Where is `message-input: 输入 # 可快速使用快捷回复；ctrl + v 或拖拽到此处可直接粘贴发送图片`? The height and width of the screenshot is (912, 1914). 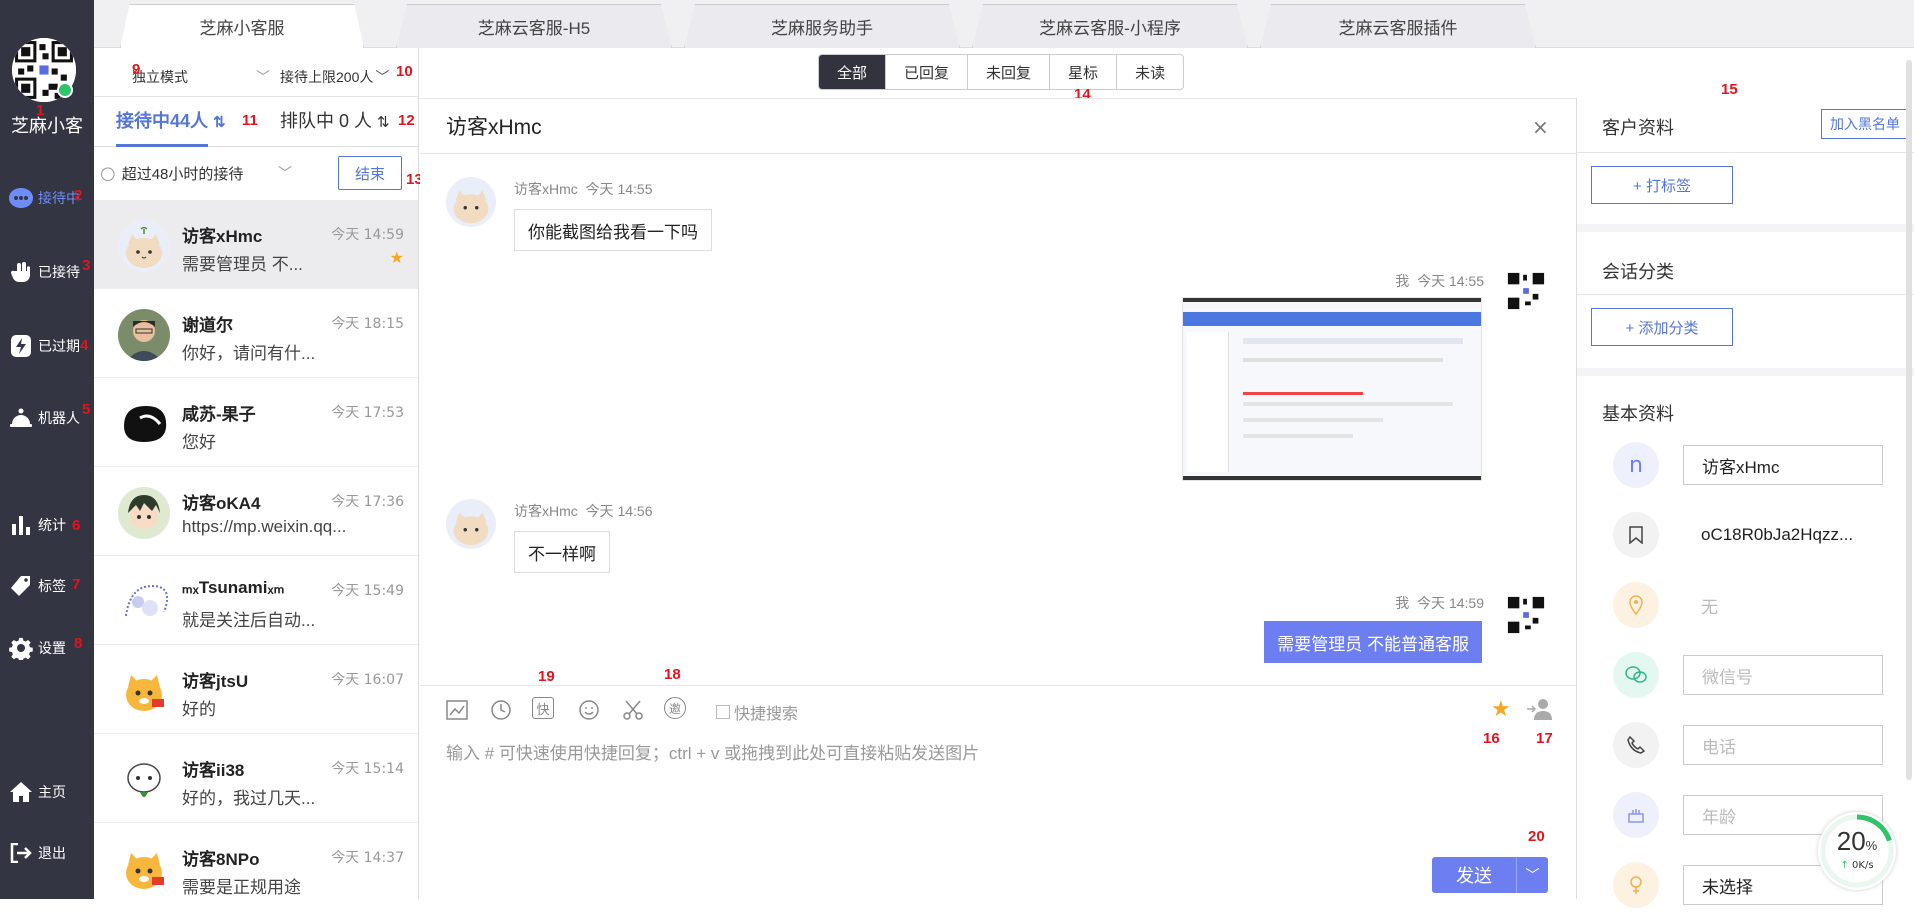
message-input: 输入 # 可快速使用快捷回复；ctrl + v 或拖拽到此处可直接粘贴发送图片 is located at coordinates (976, 751).